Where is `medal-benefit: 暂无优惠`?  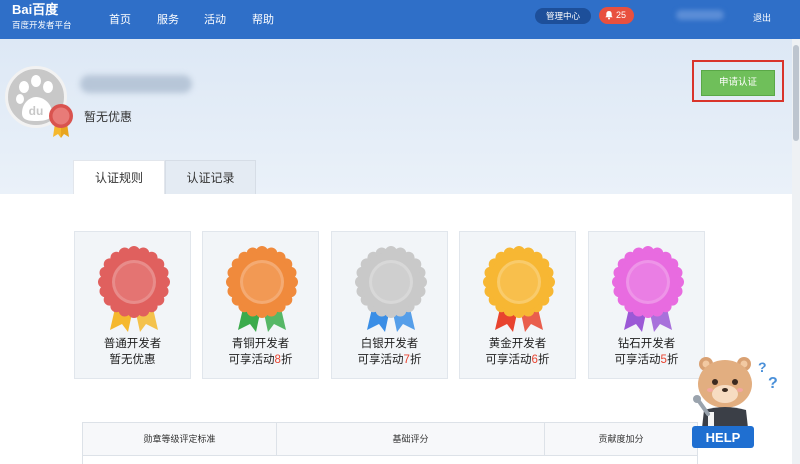
medal-benefit: 暂无优惠 is located at coordinates (132, 359).